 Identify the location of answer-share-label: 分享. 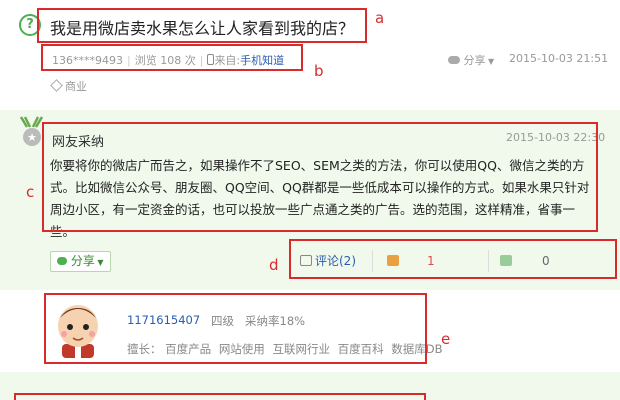
(82, 261).